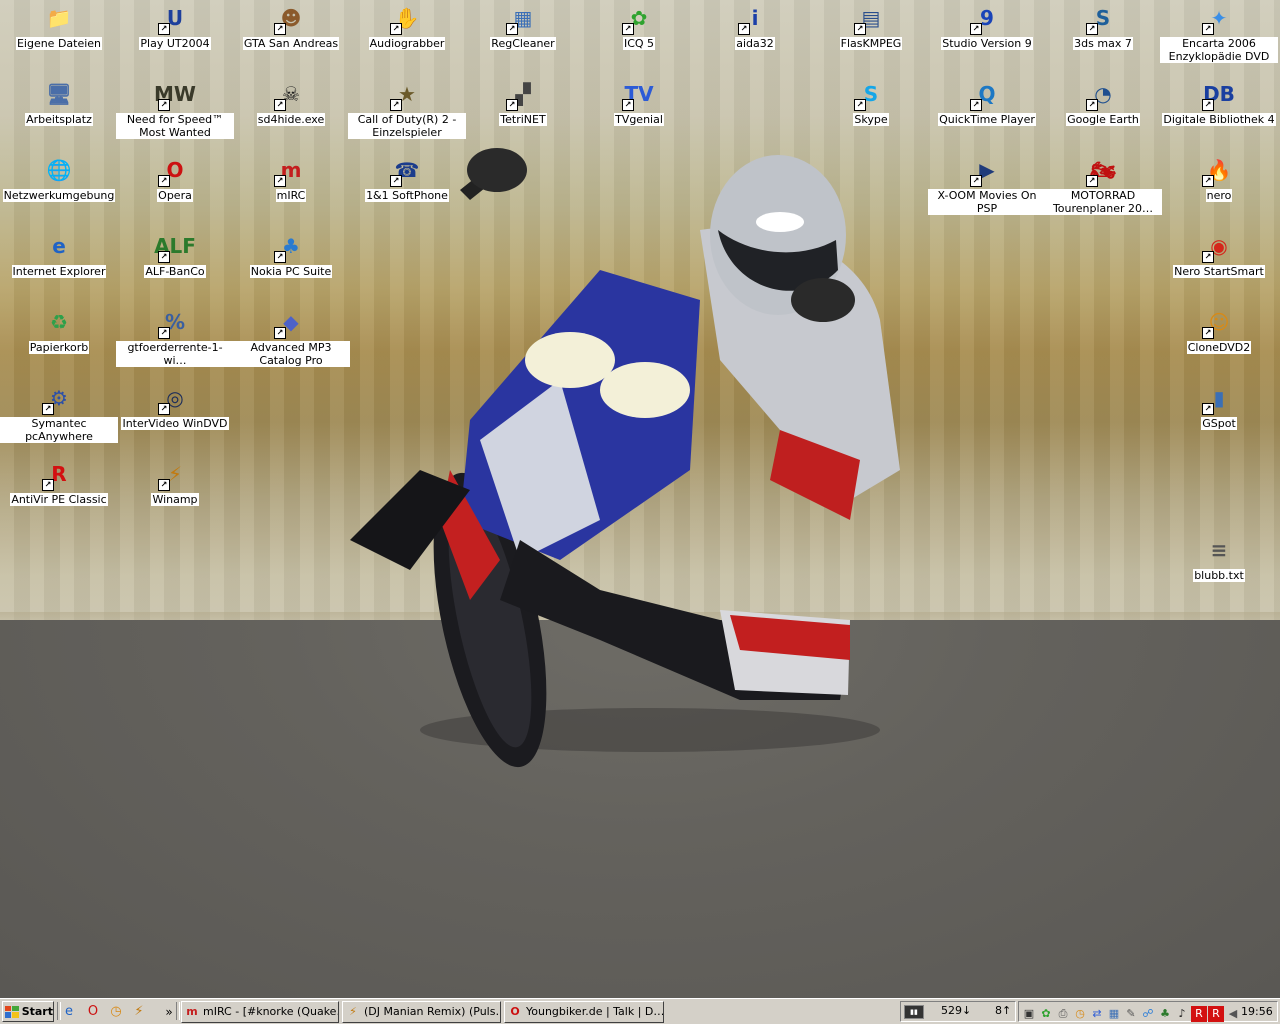 The width and height of the screenshot is (1280, 1024). Describe the element at coordinates (139, 1012) in the screenshot. I see `quicklaunch-winamp-icon: ⚡` at that location.